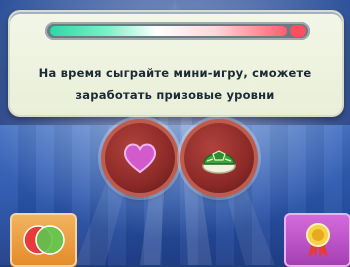 Image resolution: width=350 pixels, height=267 pixels. I want to click on heart-button, so click(140, 158).